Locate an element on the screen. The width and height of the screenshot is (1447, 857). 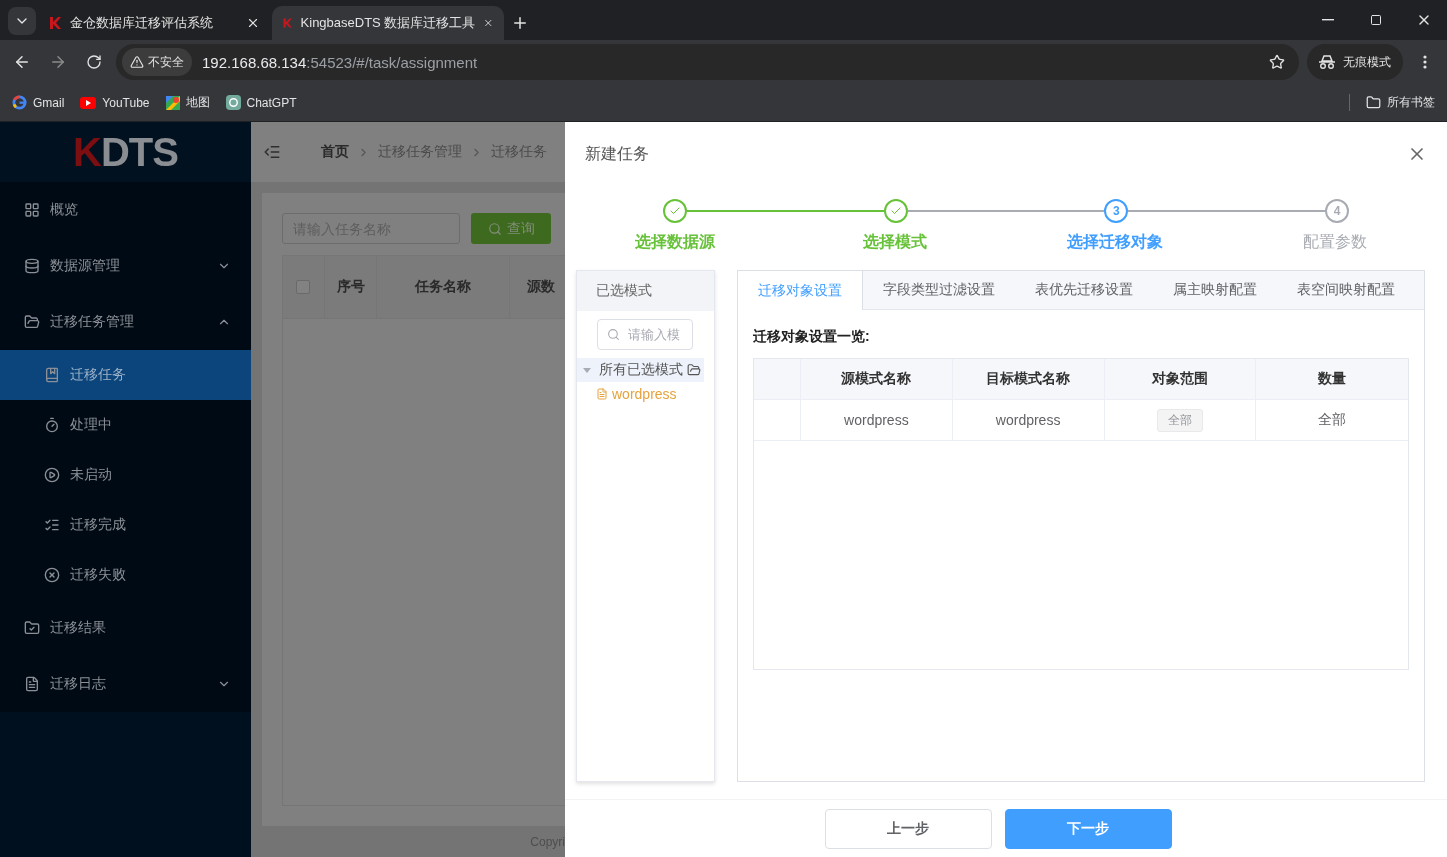
caret-icon is located at coordinates (587, 370).